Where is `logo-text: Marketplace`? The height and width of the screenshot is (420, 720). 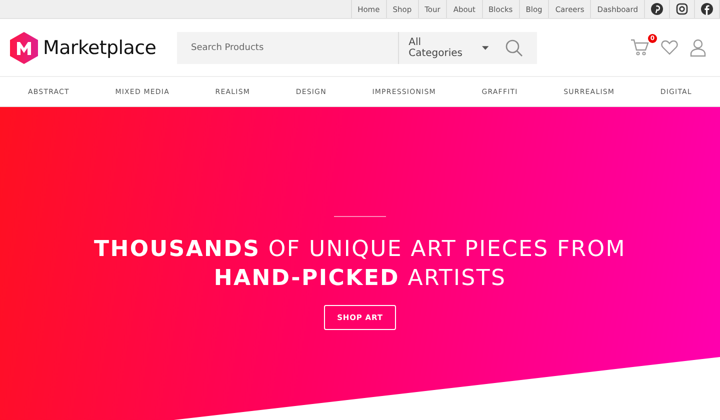
logo-text: Marketplace is located at coordinates (99, 47).